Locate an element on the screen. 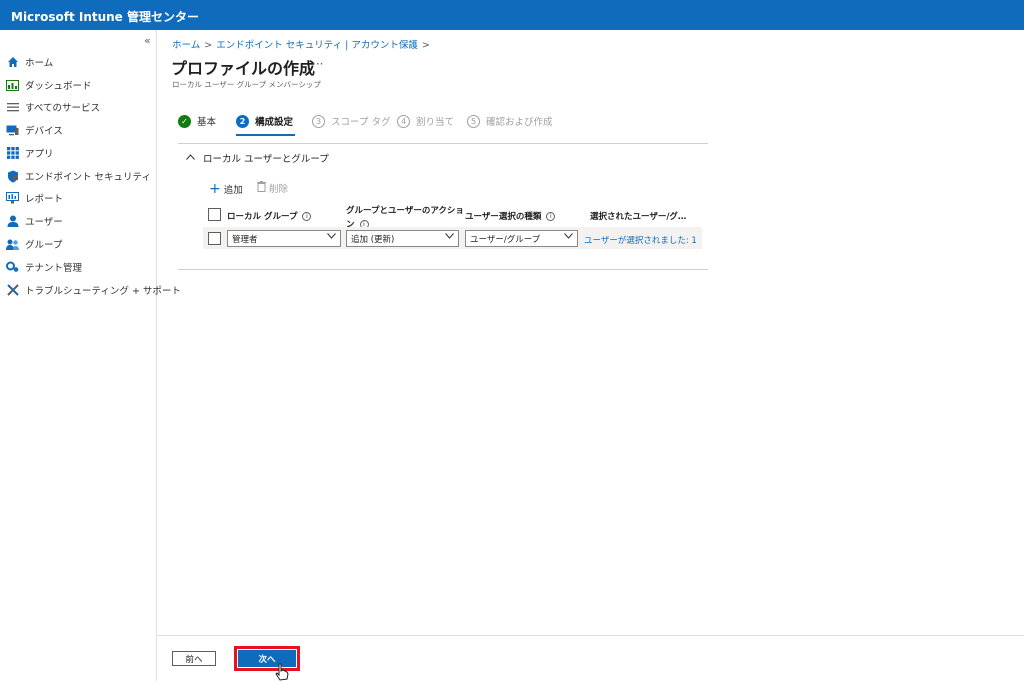 The width and height of the screenshot is (1024, 685). sidebar-item-label: ユーザー is located at coordinates (44, 222).